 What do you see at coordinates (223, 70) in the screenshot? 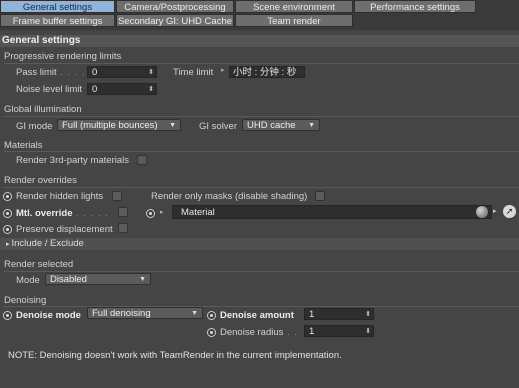
I see `time-limit-marker-icon: ▸` at bounding box center [223, 70].